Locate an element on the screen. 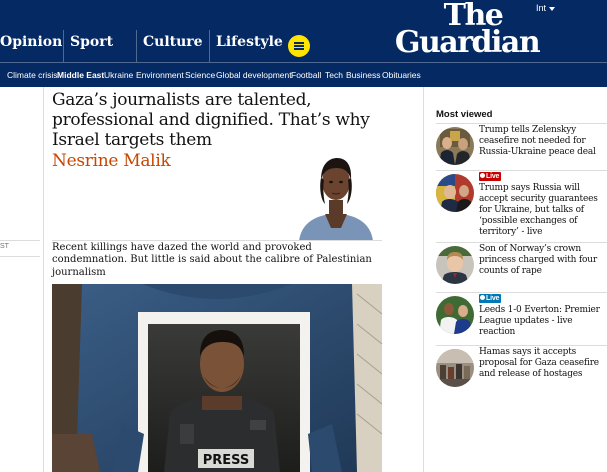  subnav-tech: Tech is located at coordinates (334, 75).